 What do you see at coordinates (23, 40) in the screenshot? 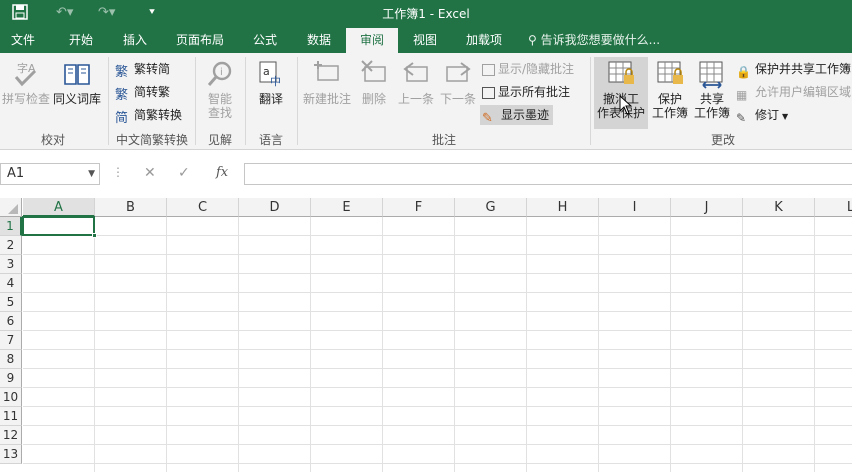
I see `tab-file: 文件` at bounding box center [23, 40].